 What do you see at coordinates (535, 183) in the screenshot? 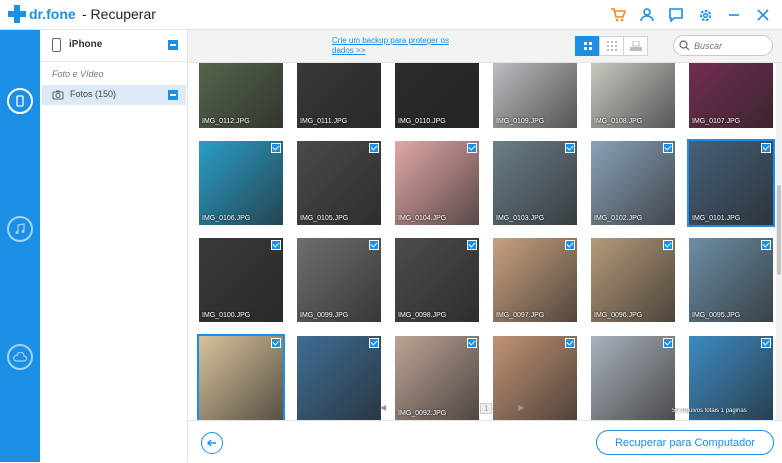
I see `photo-tile: IMG_0103.JPG` at bounding box center [535, 183].